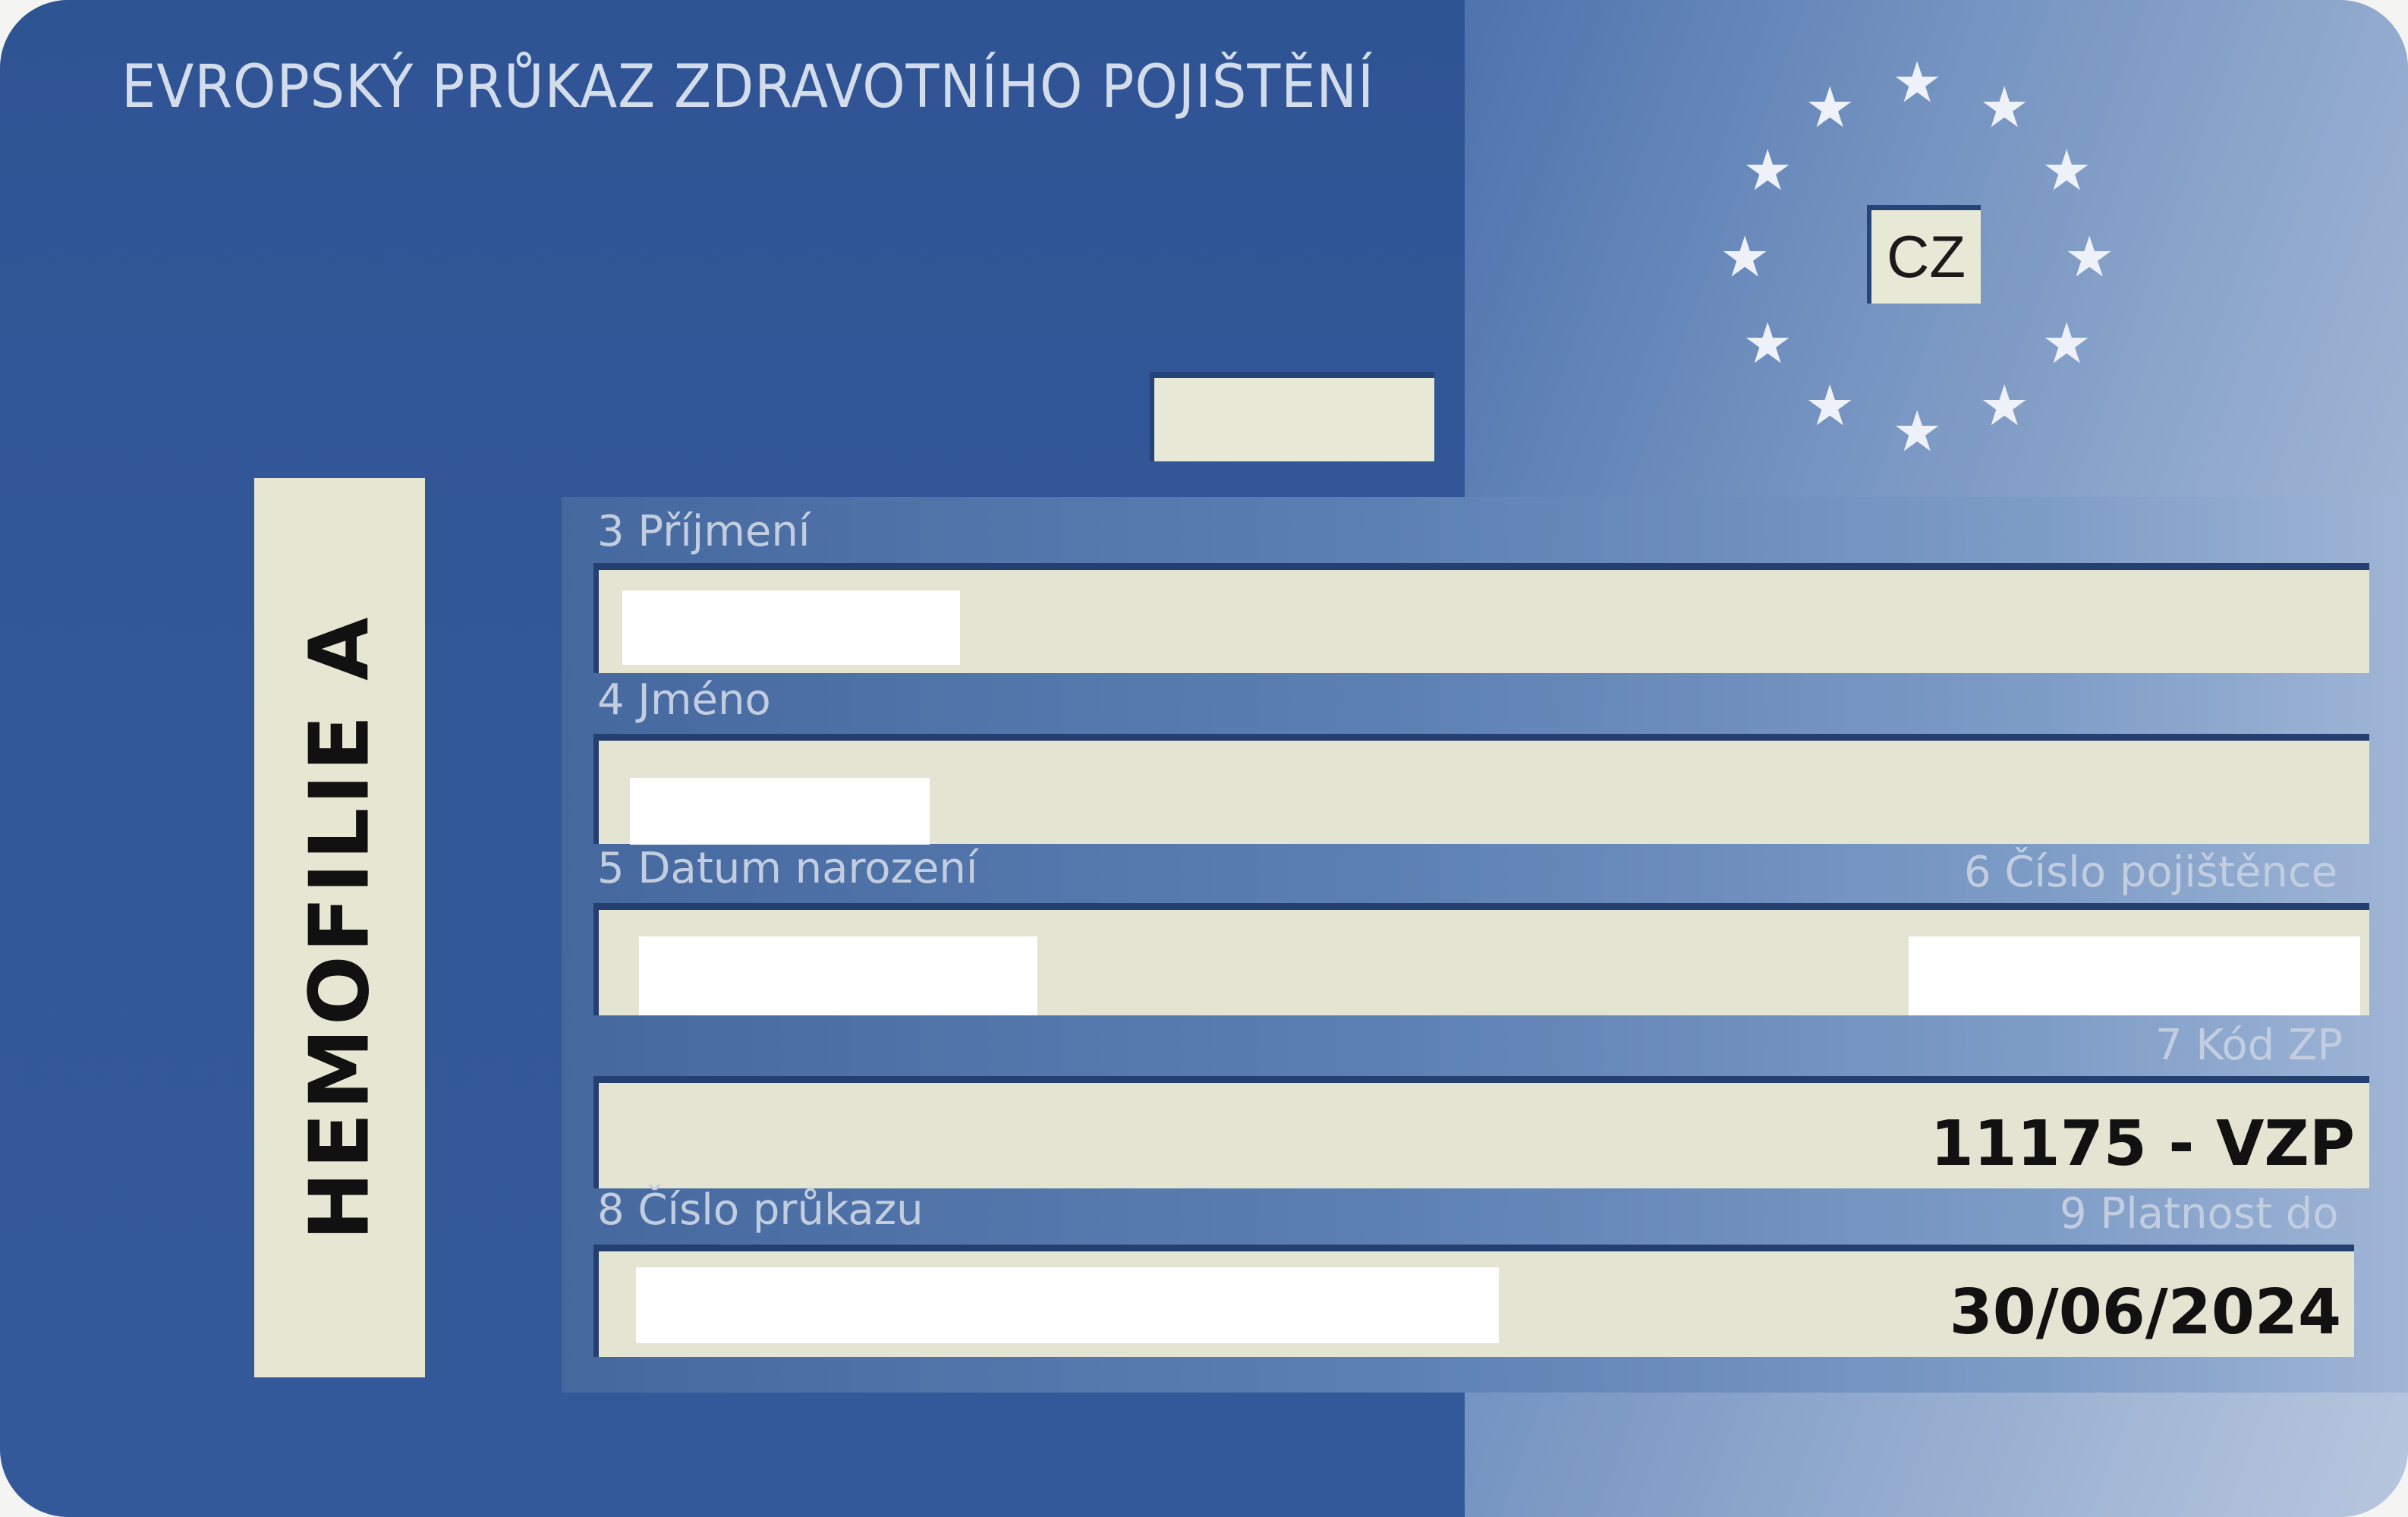 The width and height of the screenshot is (2408, 1517). I want to click on card-window, so click(1292, 417).